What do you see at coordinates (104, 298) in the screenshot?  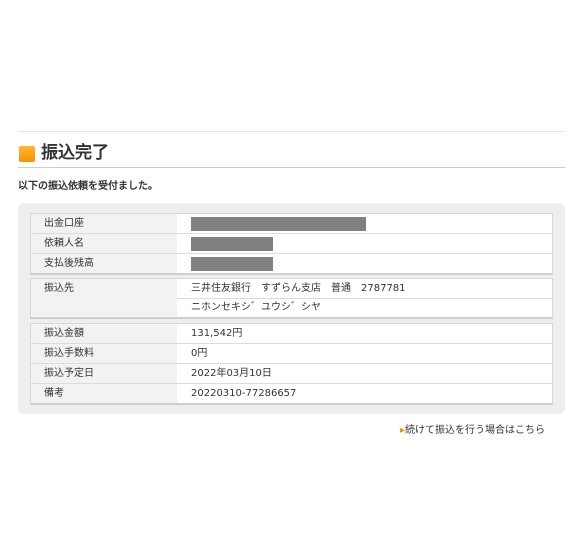 I see `recipient-label: 振込先` at bounding box center [104, 298].